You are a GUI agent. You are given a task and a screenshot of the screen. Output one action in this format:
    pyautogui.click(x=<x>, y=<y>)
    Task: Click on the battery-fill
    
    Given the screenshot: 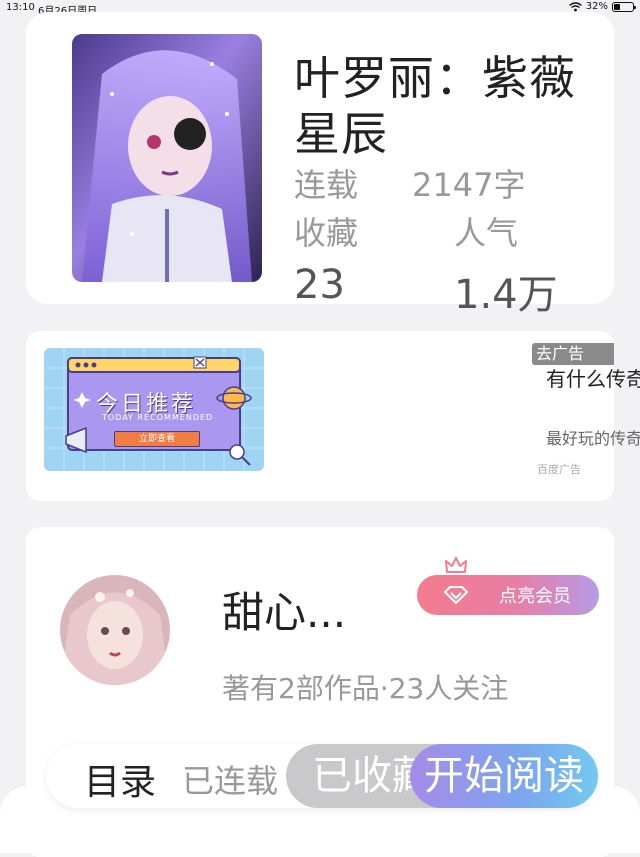 What is the action you would take?
    pyautogui.click(x=617, y=6)
    